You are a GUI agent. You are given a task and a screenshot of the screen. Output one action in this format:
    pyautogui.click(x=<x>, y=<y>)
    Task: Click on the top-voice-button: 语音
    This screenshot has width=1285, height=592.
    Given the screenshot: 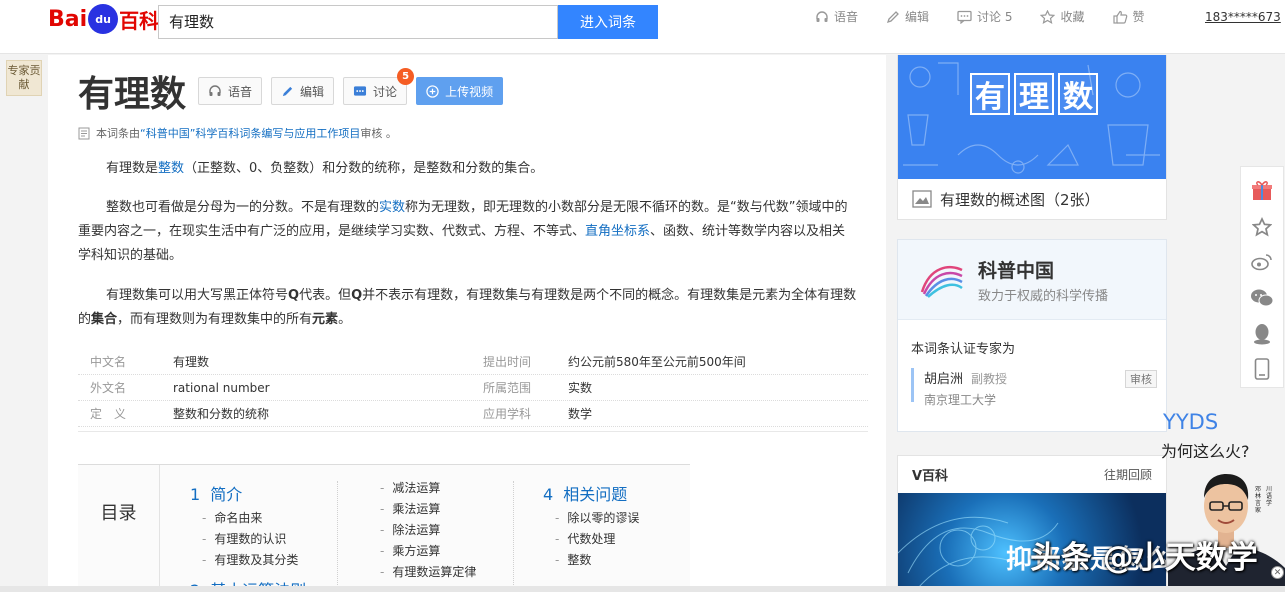 What is the action you would take?
    pyautogui.click(x=836, y=16)
    